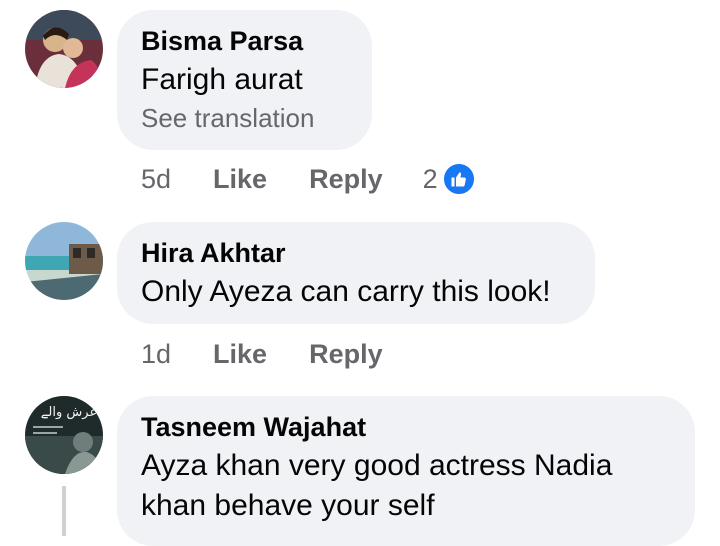 The image size is (720, 546). I want to click on comment-text: Only Ayeza can carry this look!, so click(346, 291).